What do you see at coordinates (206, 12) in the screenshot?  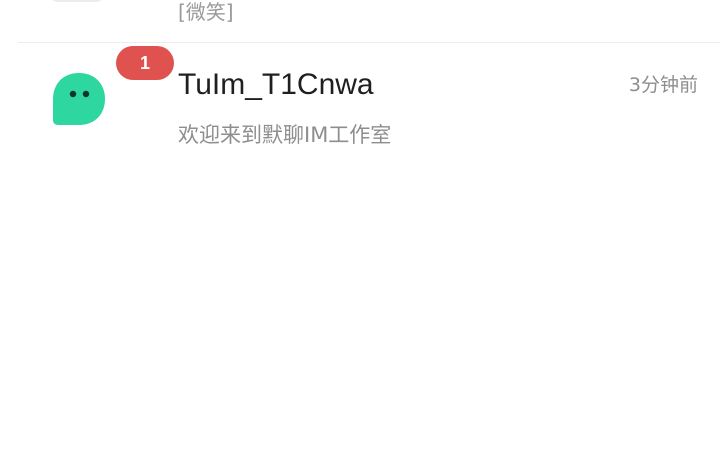 I see `conversation-preview: [微笑]` at bounding box center [206, 12].